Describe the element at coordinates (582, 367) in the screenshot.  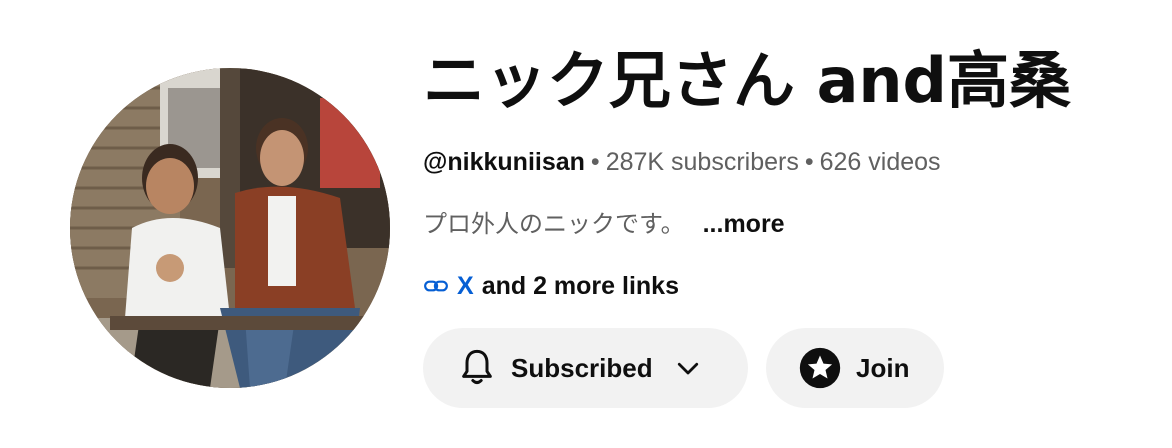
I see `subscribed-label: Subscribed` at that location.